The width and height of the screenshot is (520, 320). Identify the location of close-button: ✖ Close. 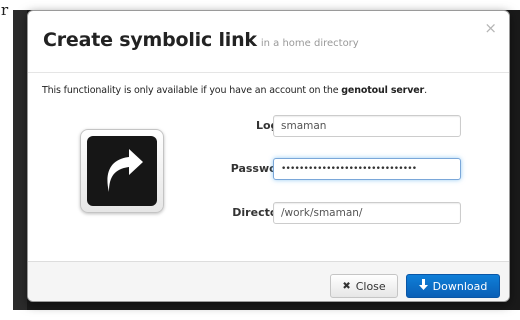
(364, 286).